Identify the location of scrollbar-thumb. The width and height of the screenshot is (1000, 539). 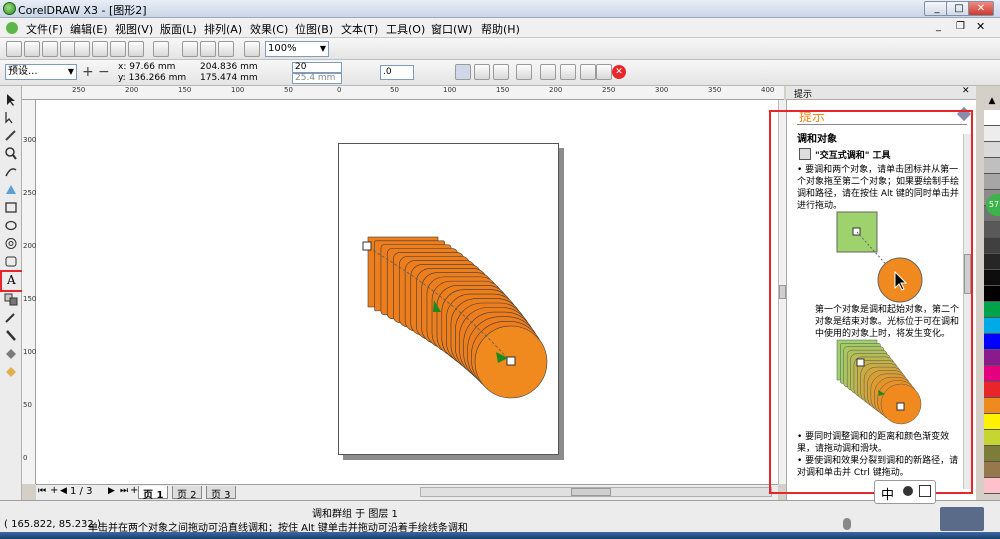
(591, 492).